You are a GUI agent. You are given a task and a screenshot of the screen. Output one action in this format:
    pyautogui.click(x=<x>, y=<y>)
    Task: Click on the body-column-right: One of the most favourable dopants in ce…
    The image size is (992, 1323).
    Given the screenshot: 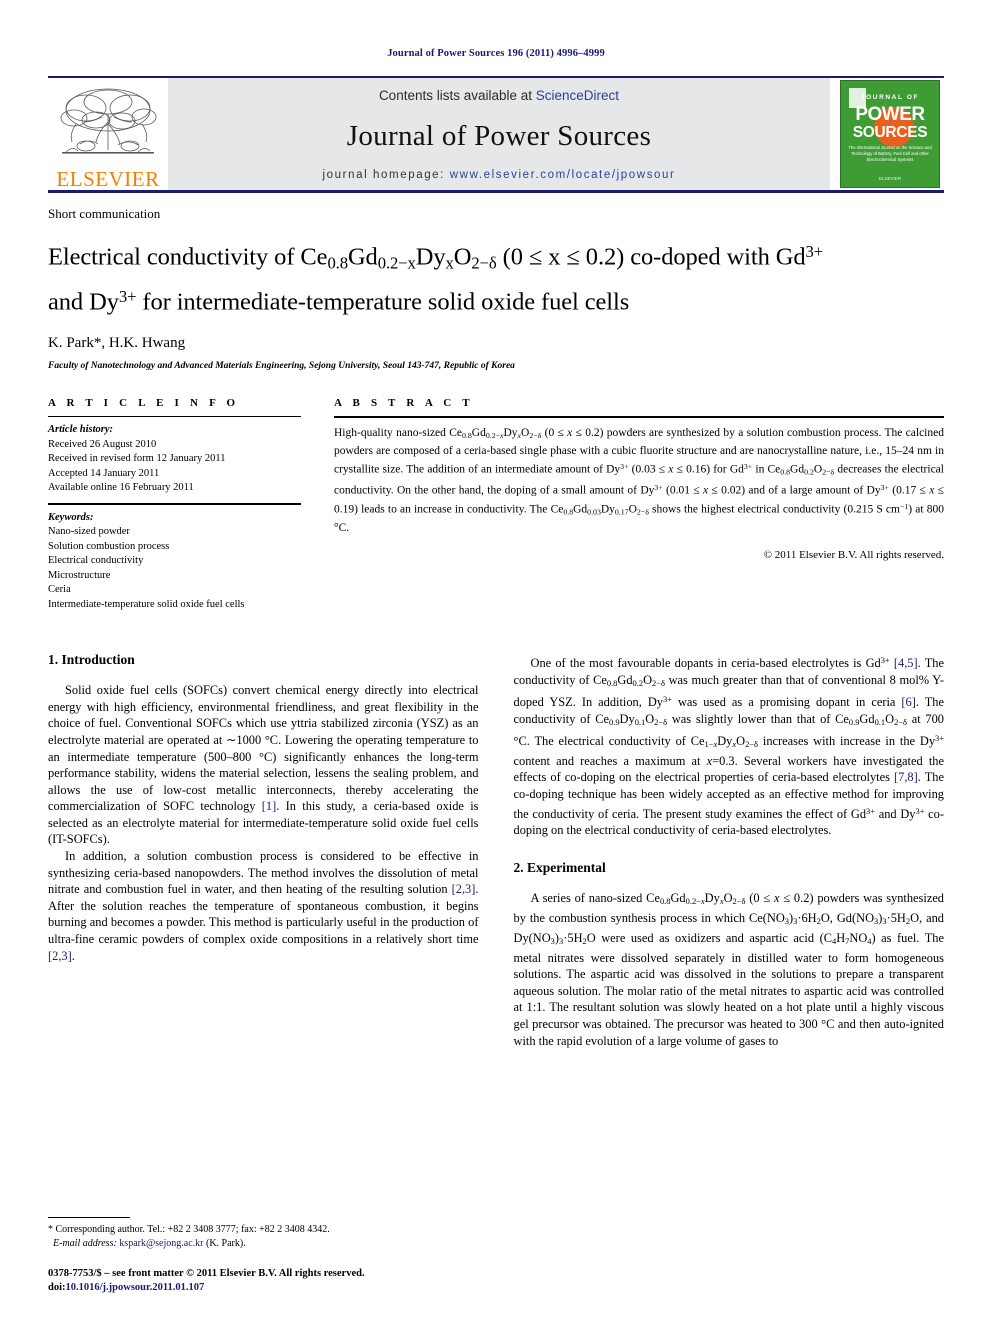 What is the action you would take?
    pyautogui.click(x=729, y=850)
    